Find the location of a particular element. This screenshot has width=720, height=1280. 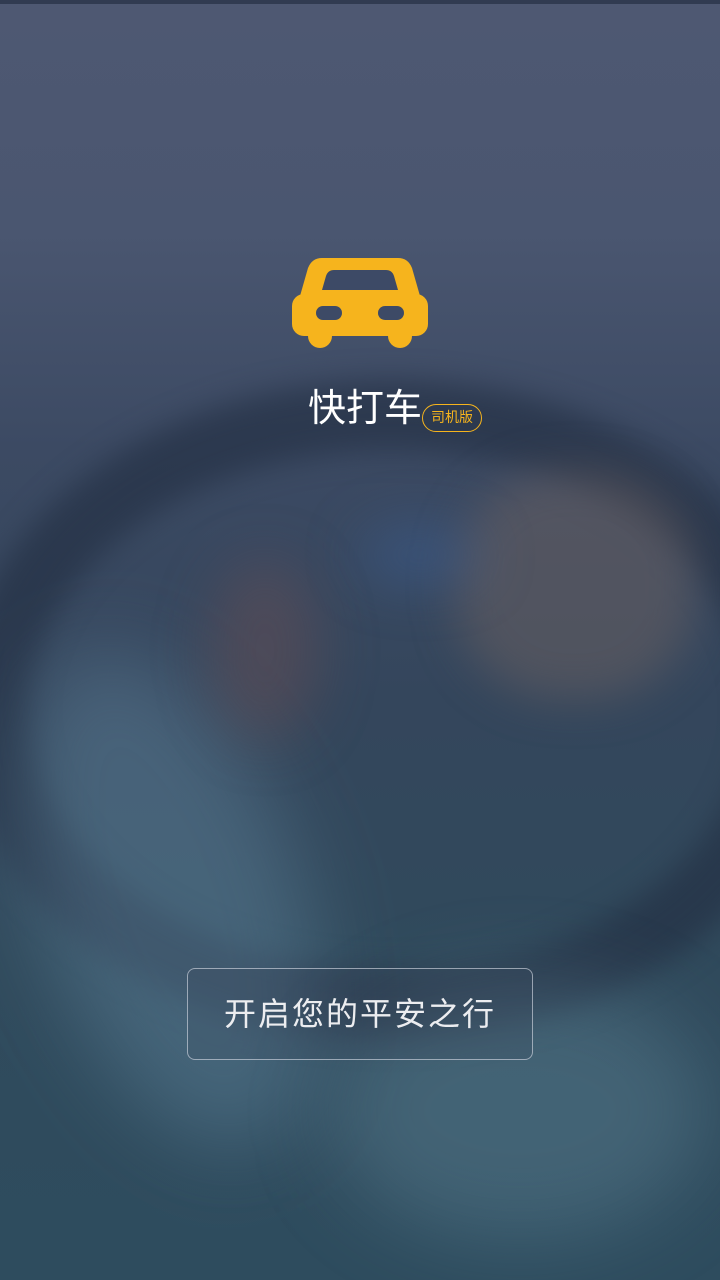

app-title-row: 快打车 is located at coordinates (360, 408).